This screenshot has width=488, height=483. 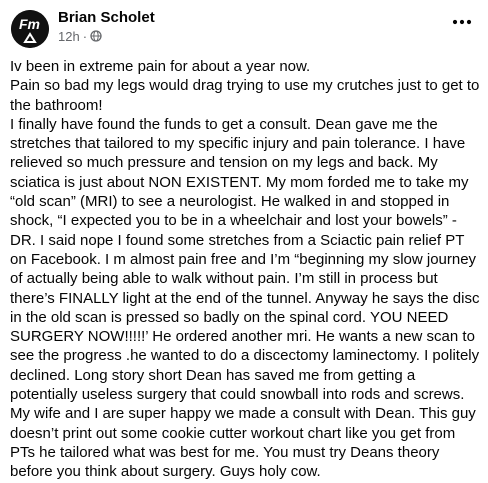 I want to click on fm-logo-icon: Fm, so click(x=30, y=29).